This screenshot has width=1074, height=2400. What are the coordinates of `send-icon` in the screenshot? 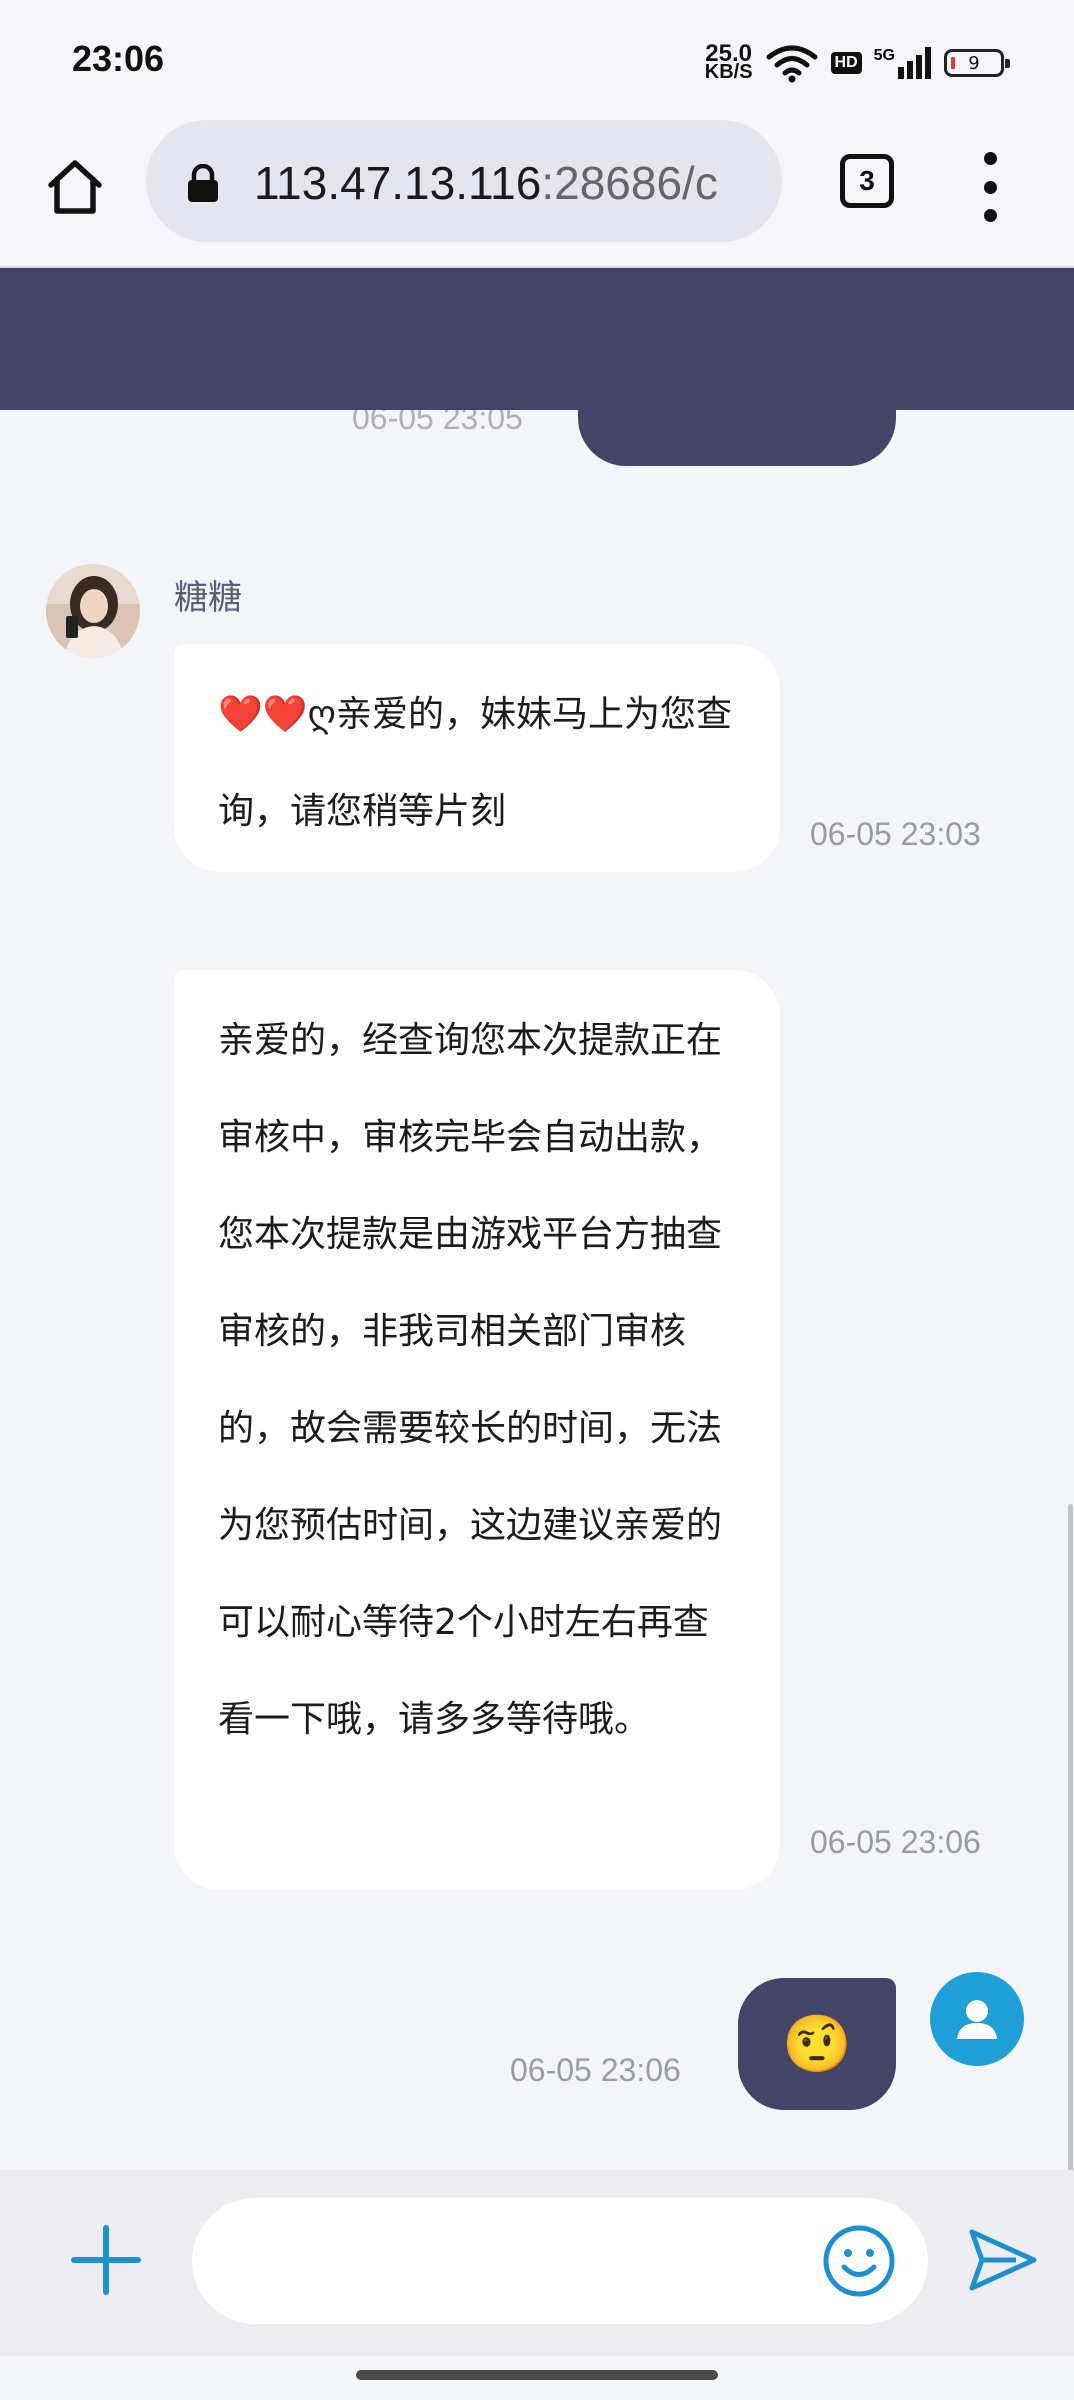 It's located at (1003, 2260).